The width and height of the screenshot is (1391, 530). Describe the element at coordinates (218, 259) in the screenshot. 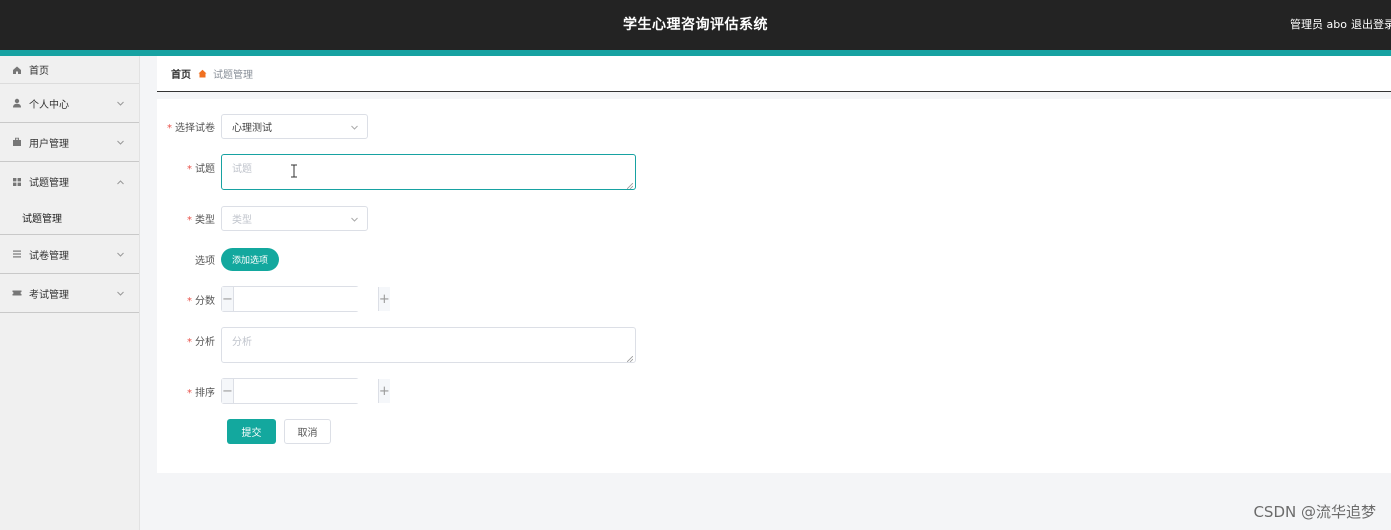

I see `options-row: 选项 添加选项` at that location.